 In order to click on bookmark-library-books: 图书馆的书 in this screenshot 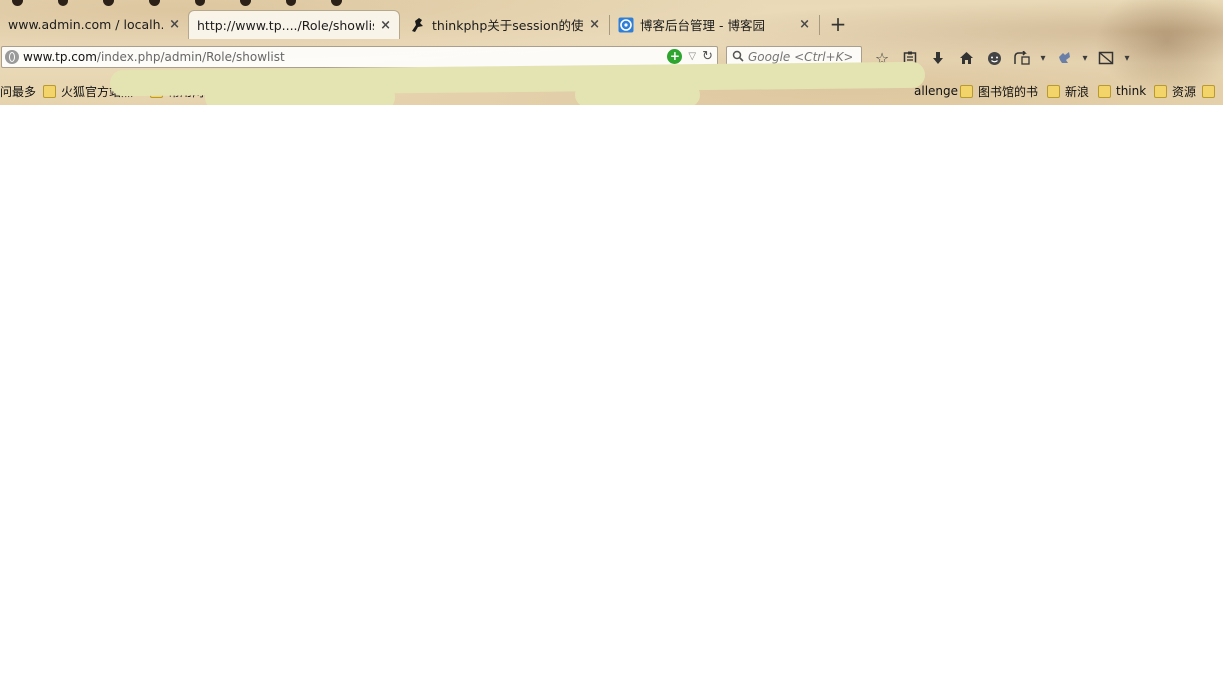, I will do `click(999, 91)`.